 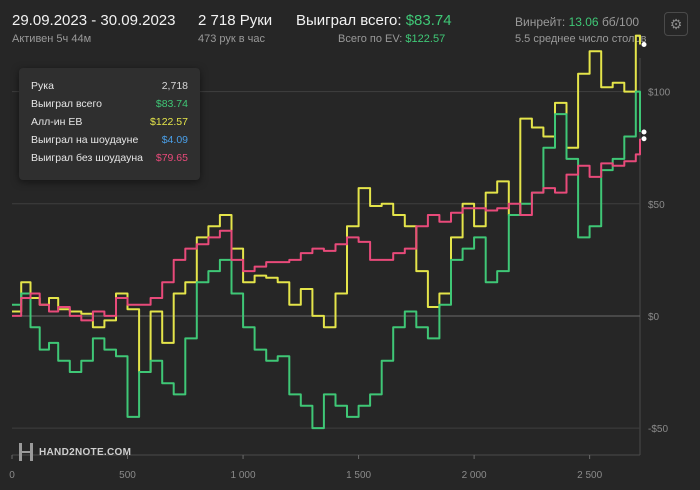 I want to click on tooltip-value: $83.74, so click(x=171, y=104).